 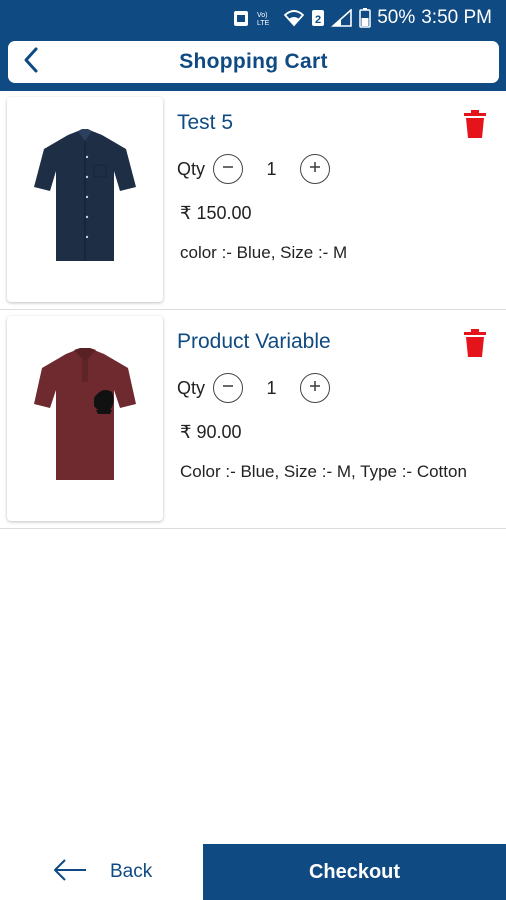 What do you see at coordinates (456, 17) in the screenshot?
I see `status-time: 3:50 PM` at bounding box center [456, 17].